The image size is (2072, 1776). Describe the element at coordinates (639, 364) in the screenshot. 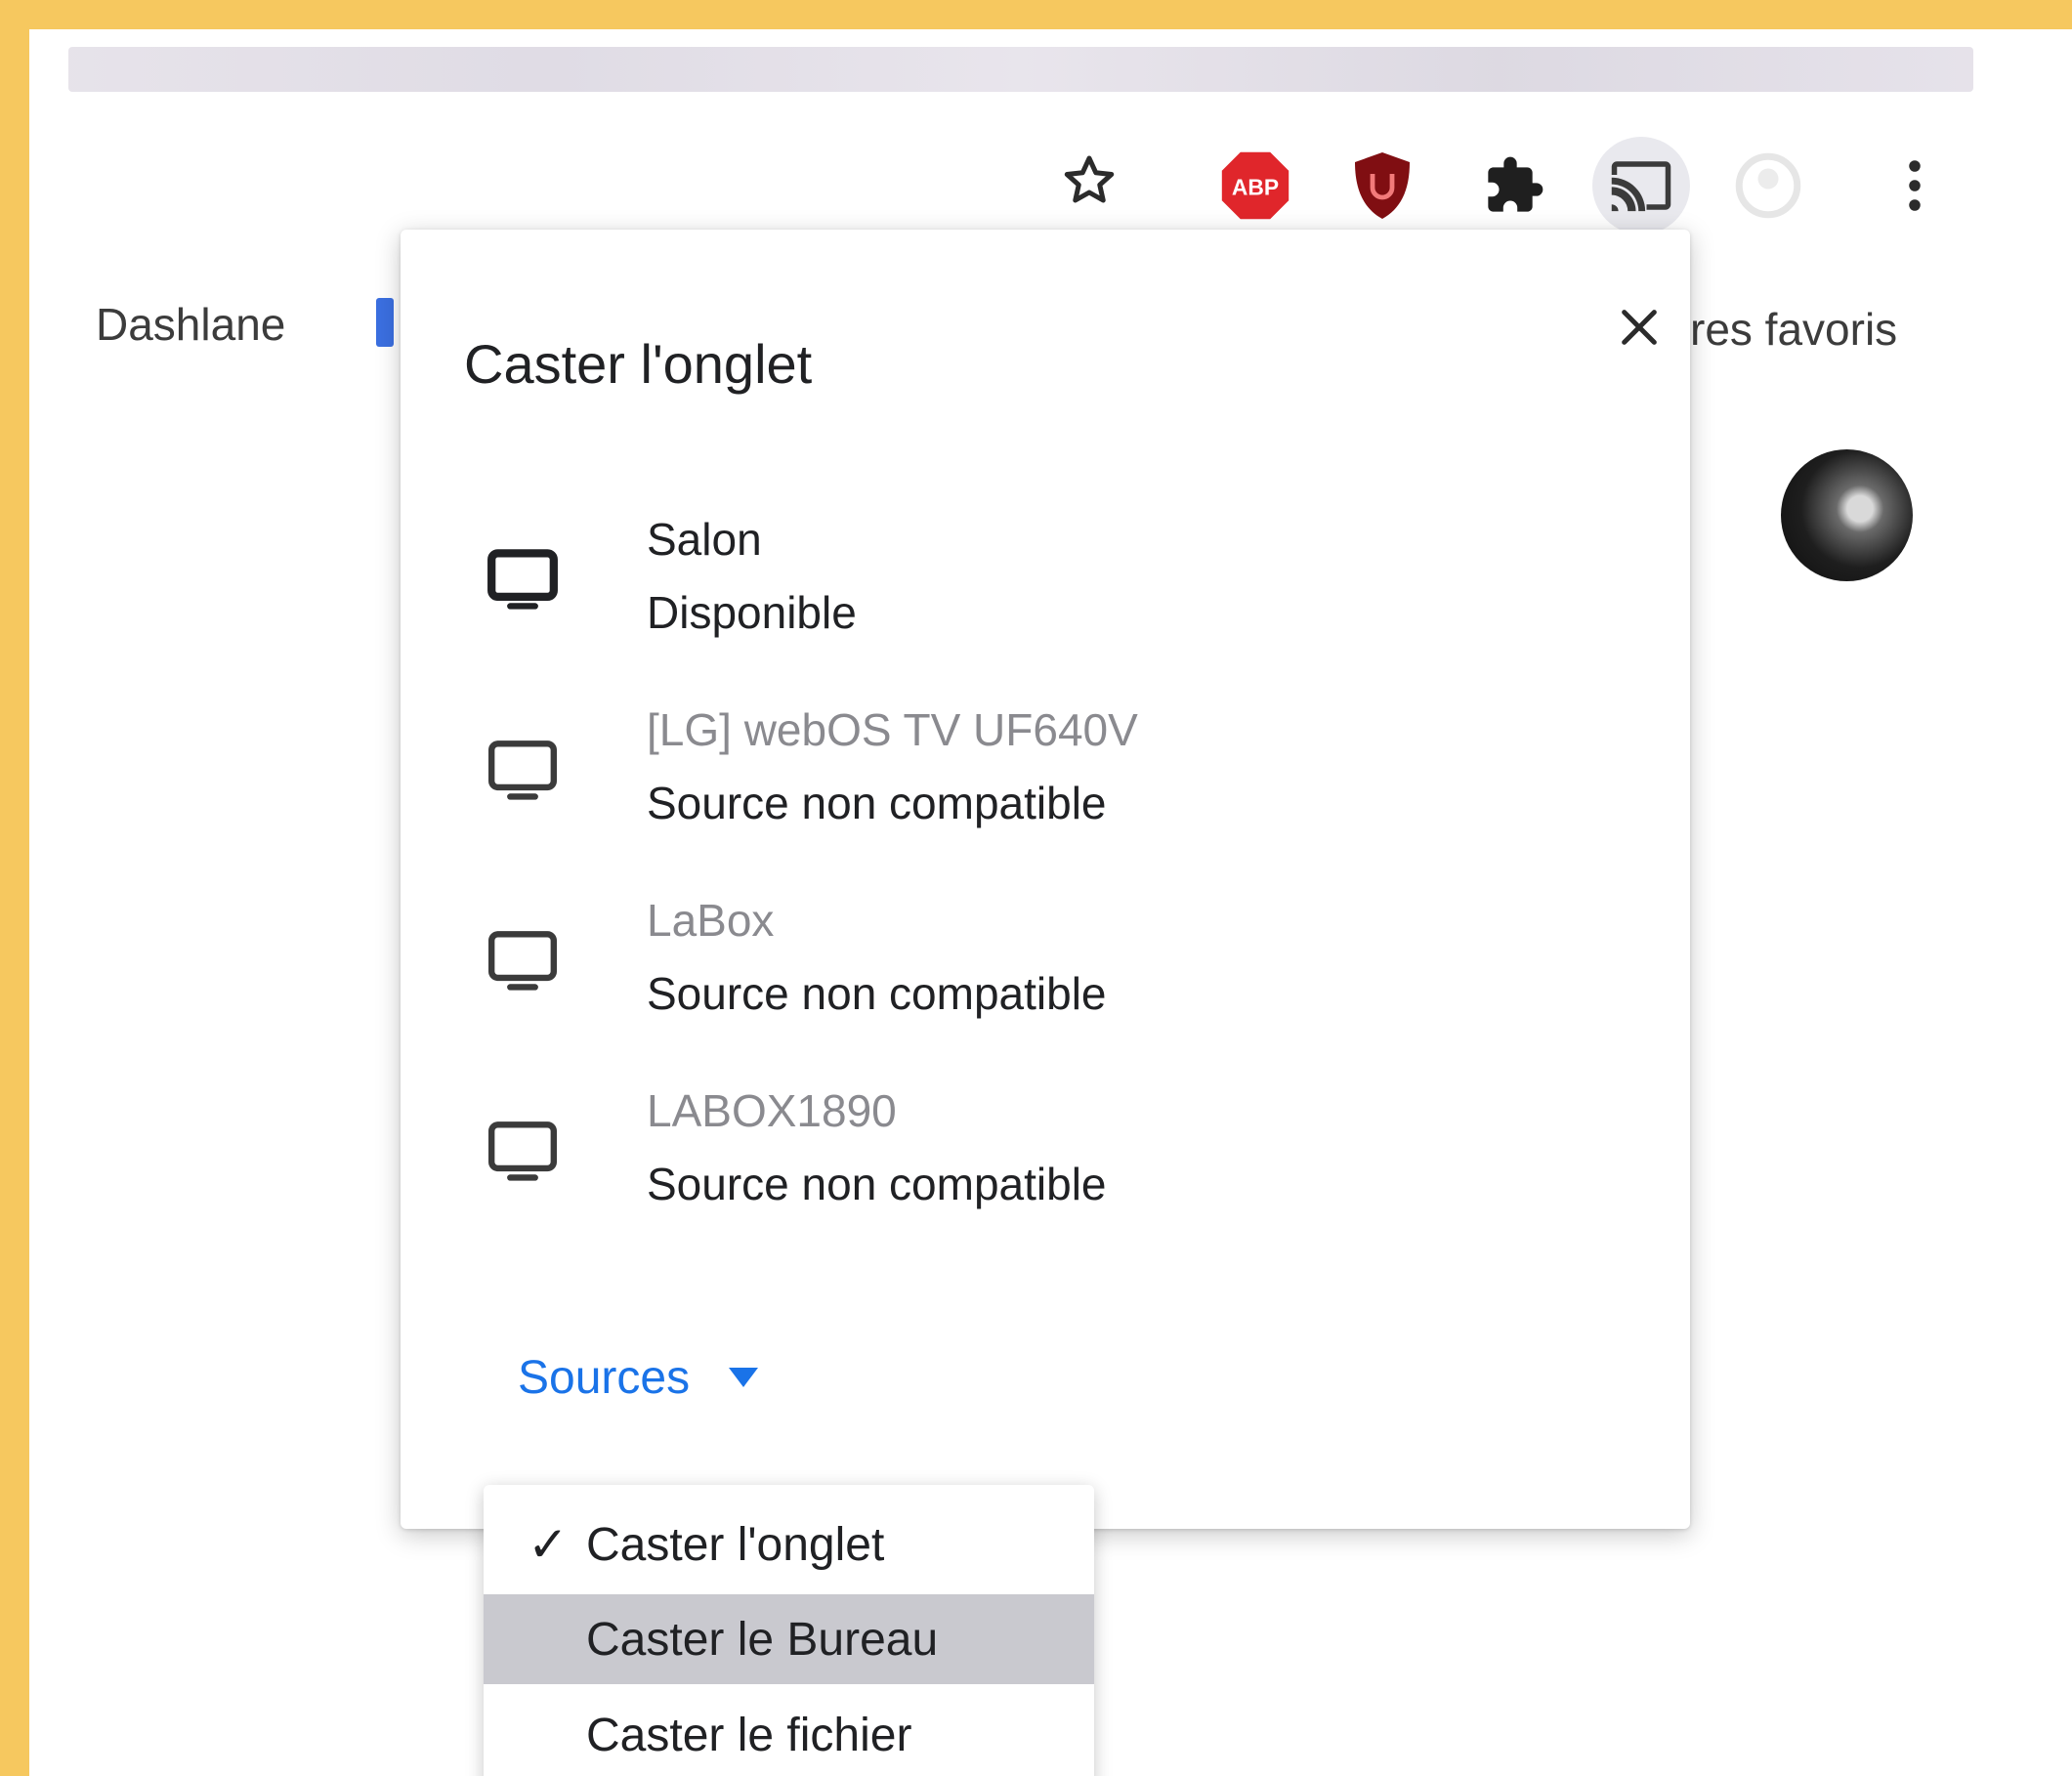

I see `dialog-title: Caster l'onglet` at that location.